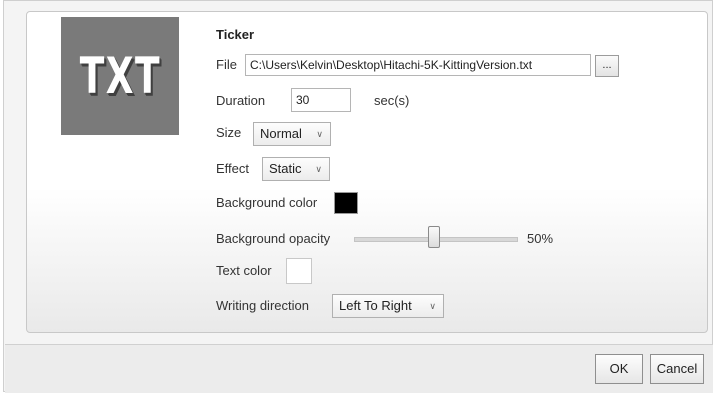  What do you see at coordinates (434, 237) in the screenshot?
I see `opacity-slider-handle` at bounding box center [434, 237].